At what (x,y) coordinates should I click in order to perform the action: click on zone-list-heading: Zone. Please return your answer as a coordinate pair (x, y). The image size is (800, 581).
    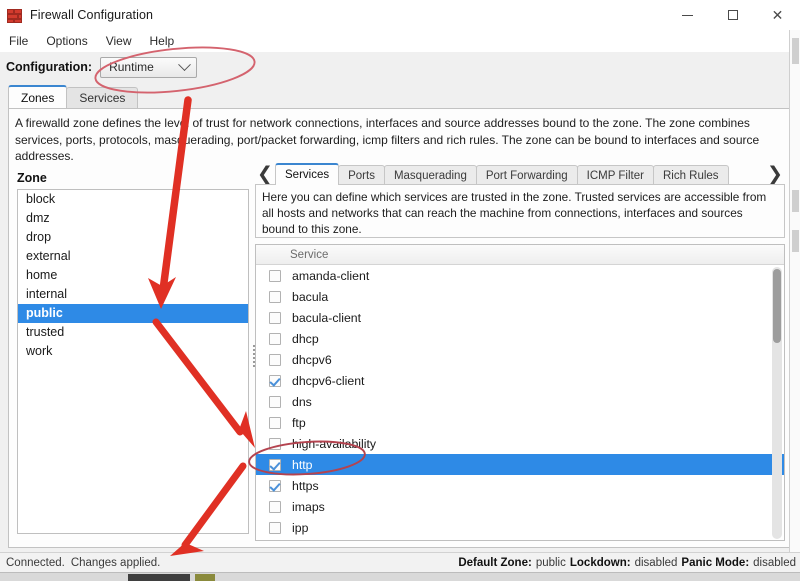
    Looking at the image, I should click on (32, 178).